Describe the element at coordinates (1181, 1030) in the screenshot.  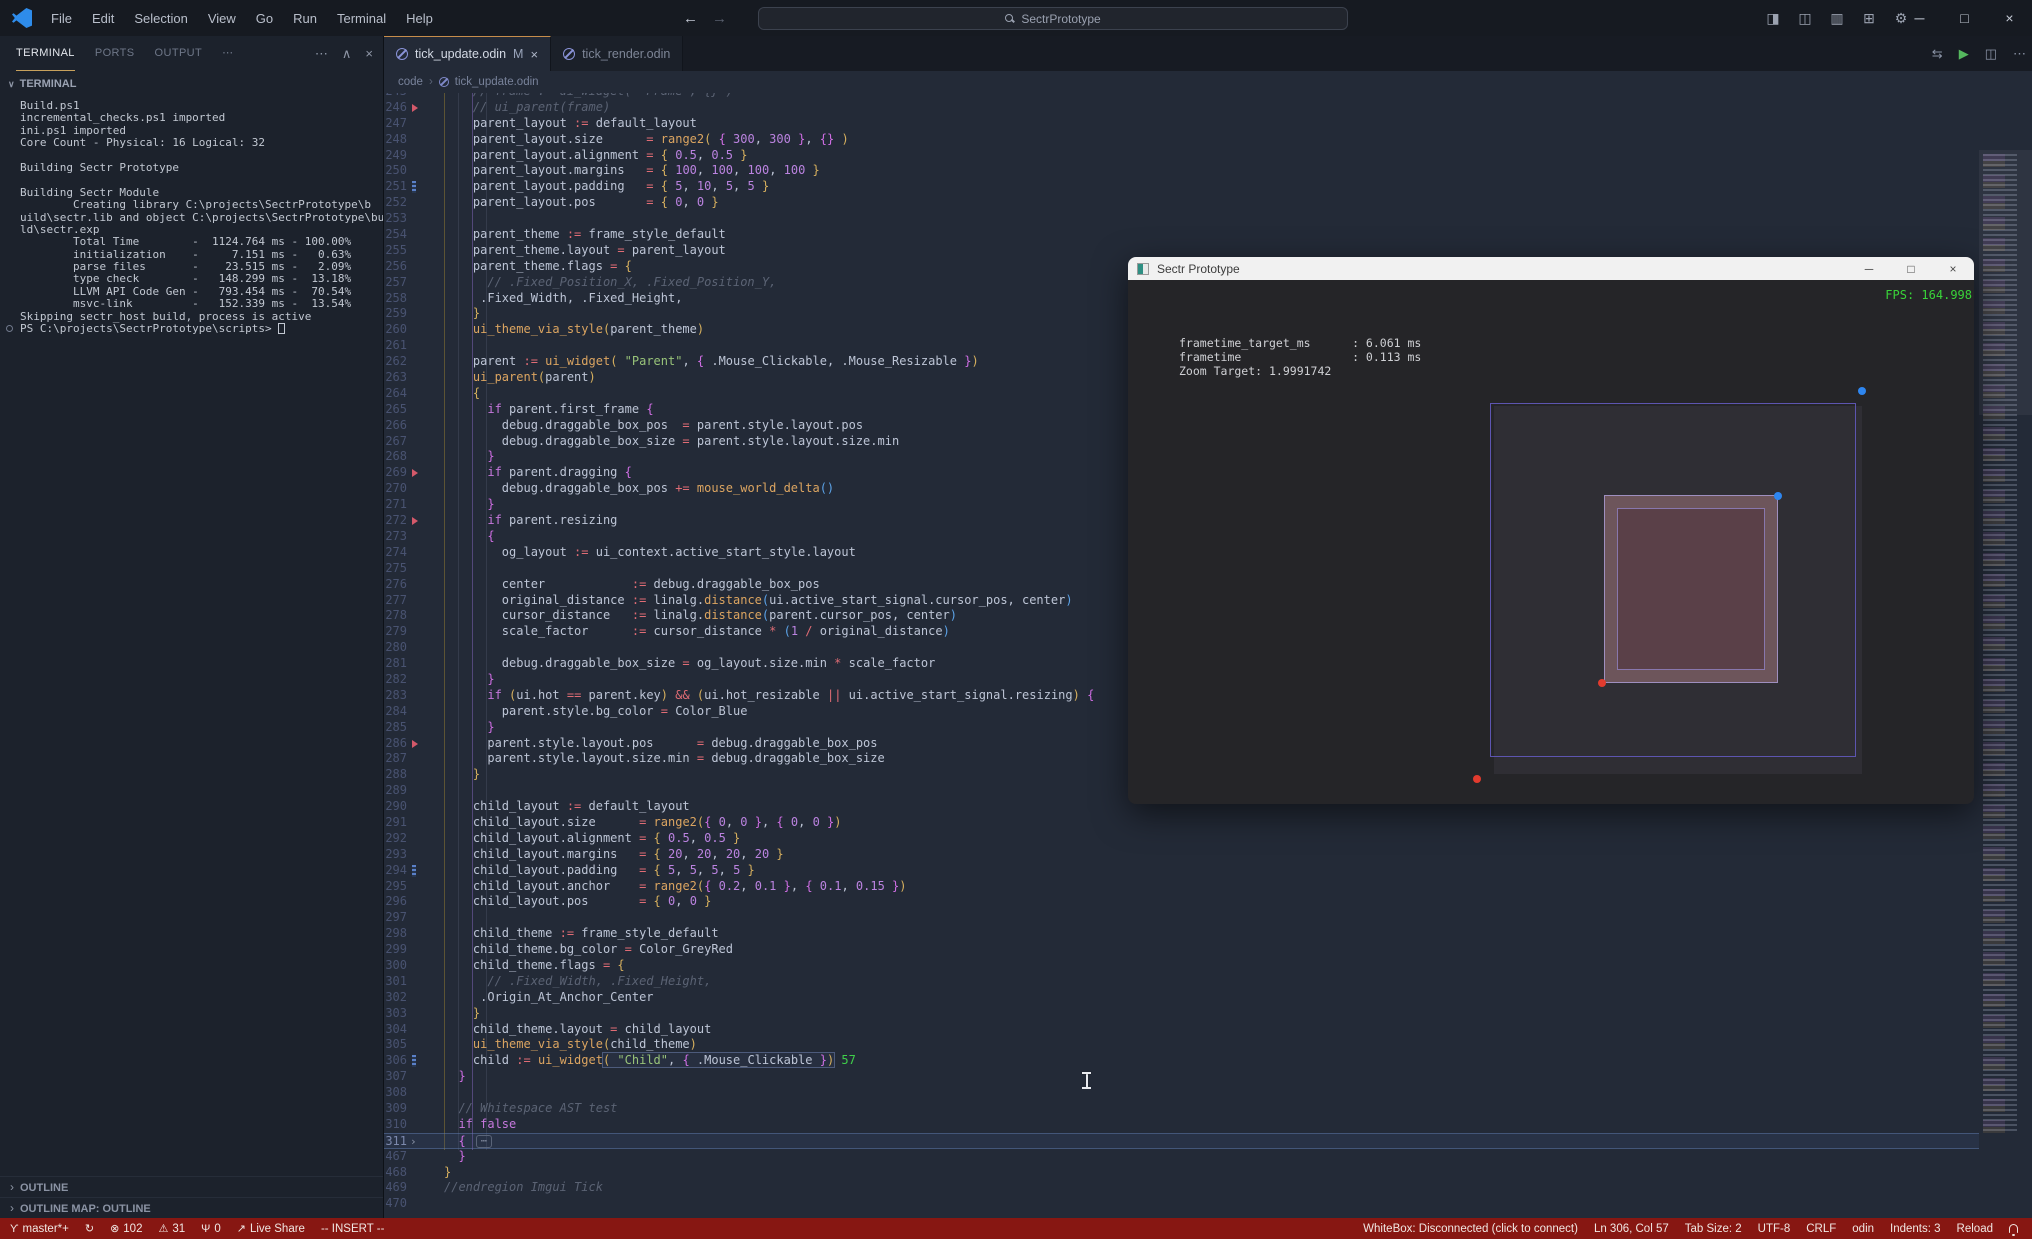
I see `code-line-304: 304 child_theme.layout = child_layout` at that location.